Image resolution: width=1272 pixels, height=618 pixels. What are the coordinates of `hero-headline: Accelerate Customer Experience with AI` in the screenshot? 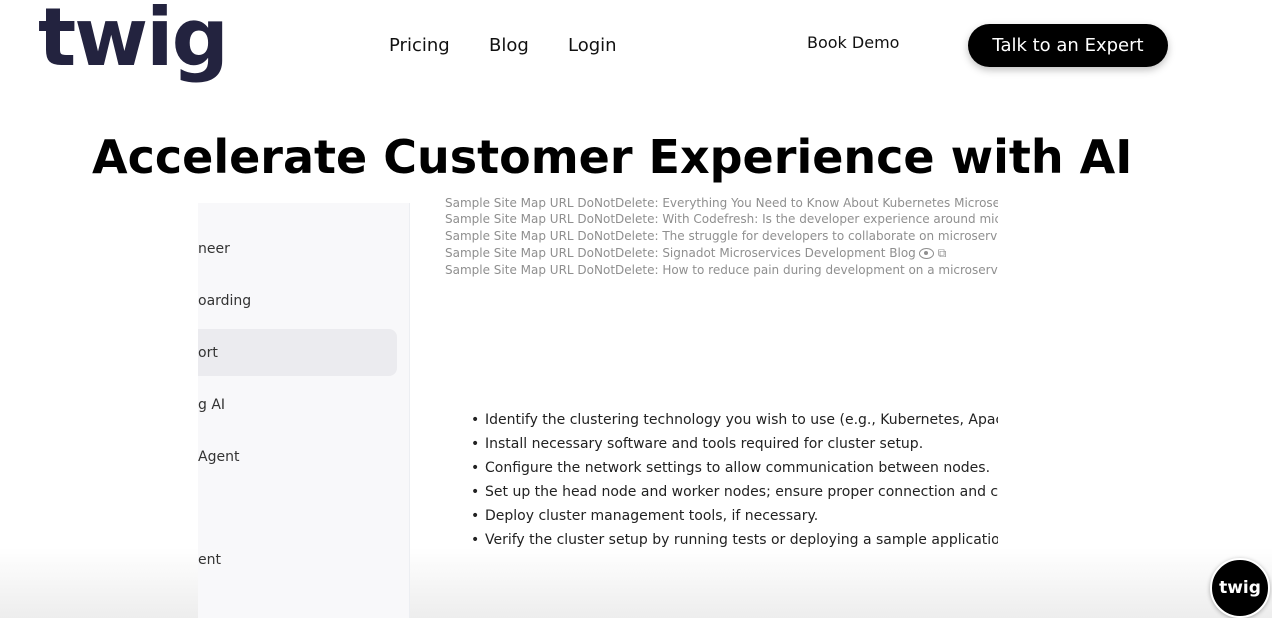 It's located at (612, 157).